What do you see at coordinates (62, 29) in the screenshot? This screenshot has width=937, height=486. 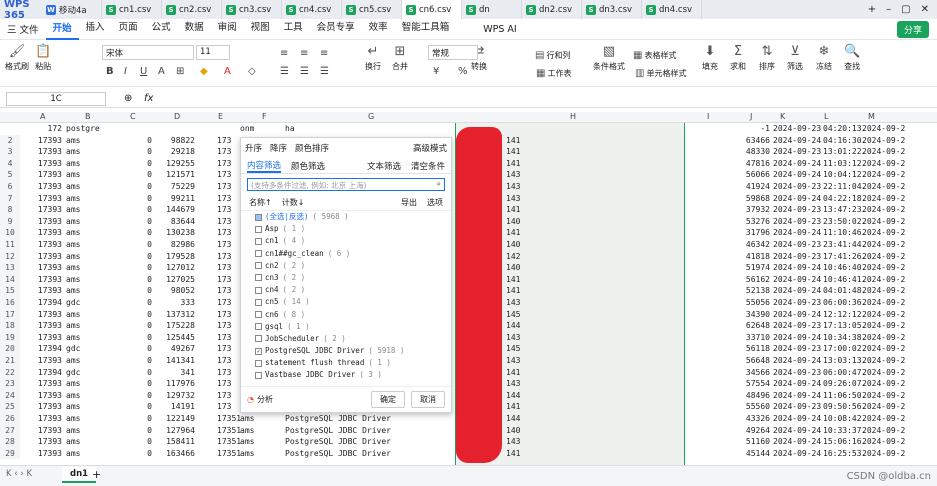 I see `menu-item: 开始` at bounding box center [62, 29].